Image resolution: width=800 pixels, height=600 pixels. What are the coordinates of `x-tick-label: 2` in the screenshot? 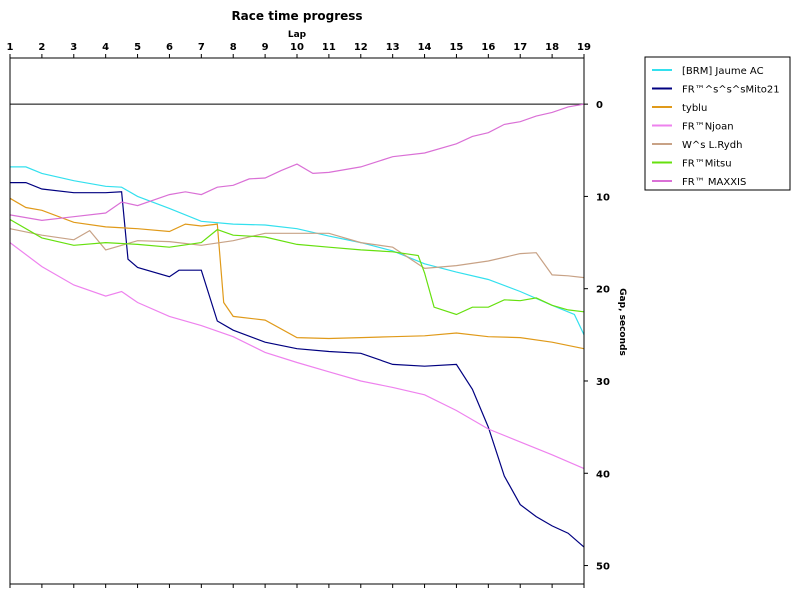 It's located at (41, 47).